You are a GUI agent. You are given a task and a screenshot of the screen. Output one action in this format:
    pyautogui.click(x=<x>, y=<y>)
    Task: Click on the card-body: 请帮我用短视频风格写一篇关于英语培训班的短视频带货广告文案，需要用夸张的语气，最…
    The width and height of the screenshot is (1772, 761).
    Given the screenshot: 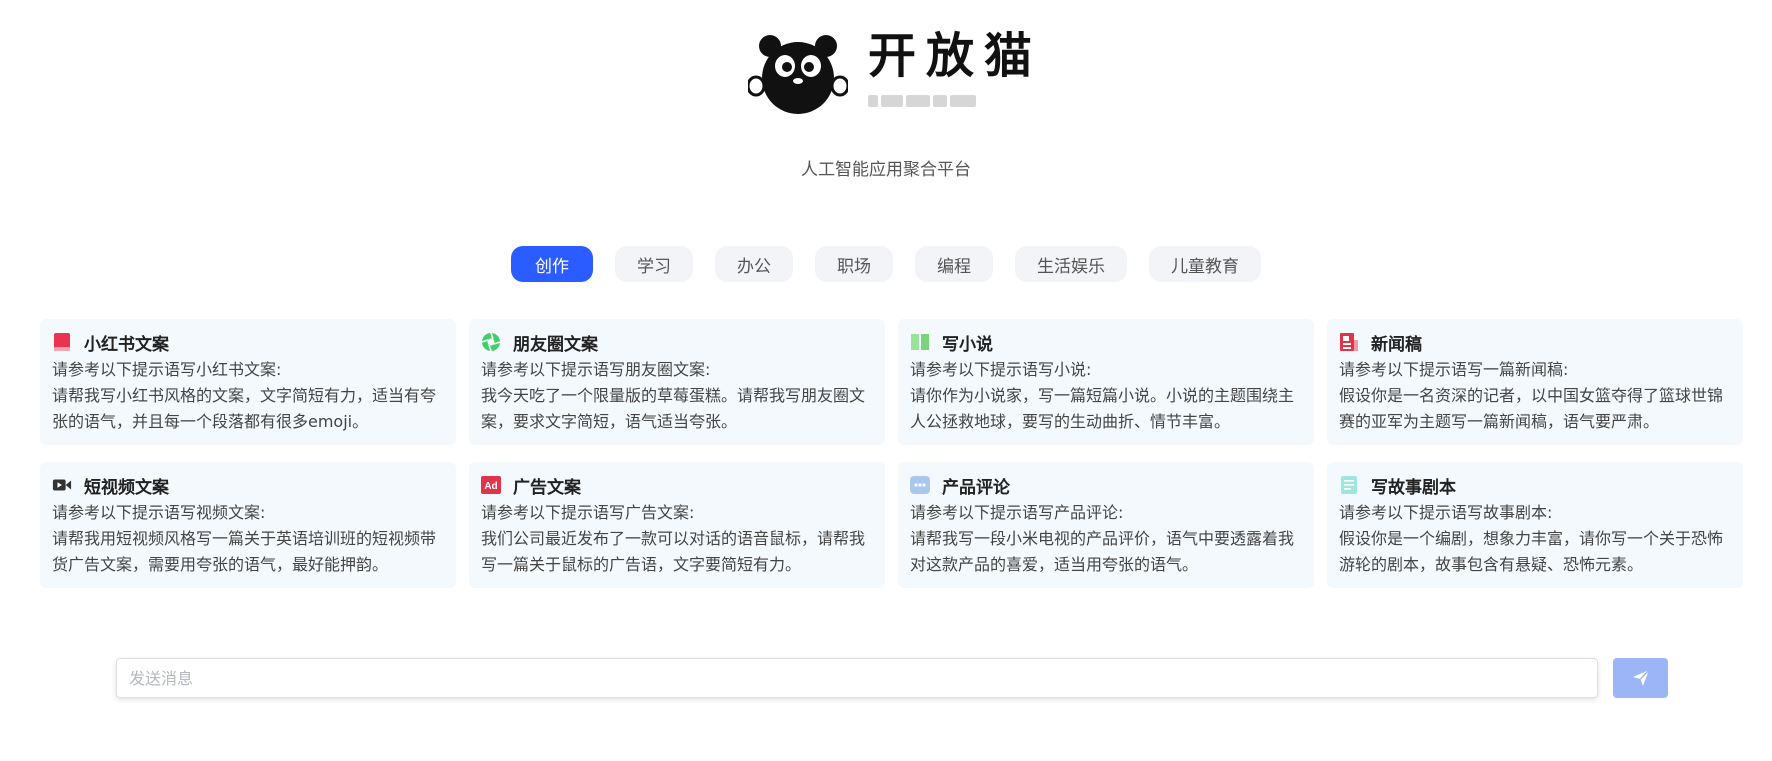 What is the action you would take?
    pyautogui.click(x=244, y=551)
    